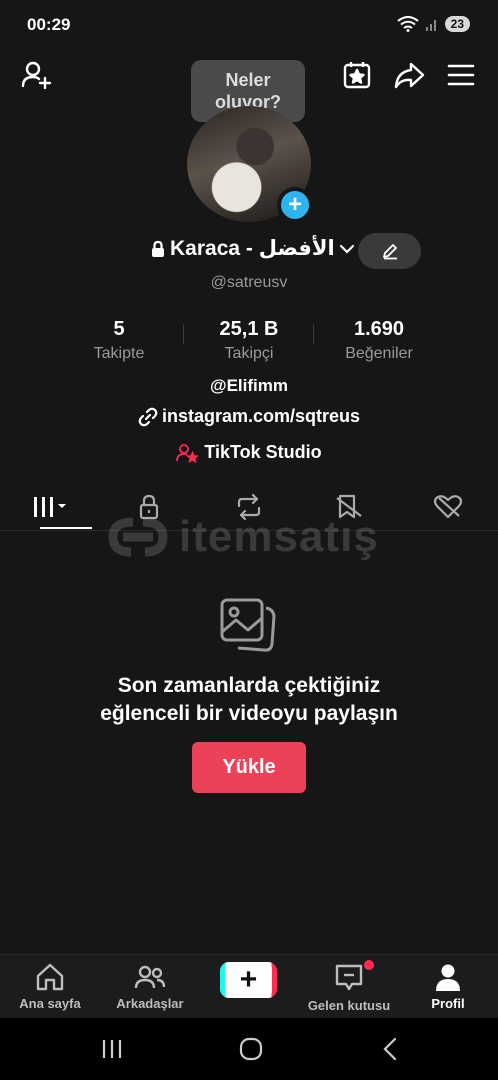 This screenshot has width=498, height=1080. What do you see at coordinates (36, 75) in the screenshot?
I see `add-friend-icon` at bounding box center [36, 75].